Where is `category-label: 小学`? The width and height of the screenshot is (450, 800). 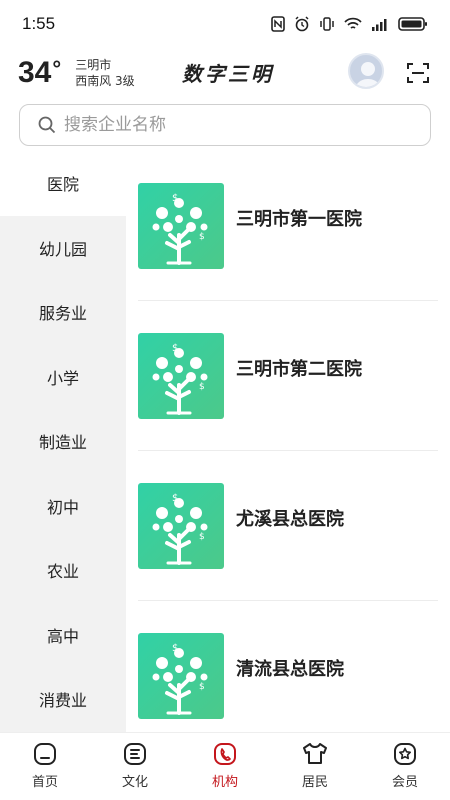 category-label: 小学 is located at coordinates (62, 378).